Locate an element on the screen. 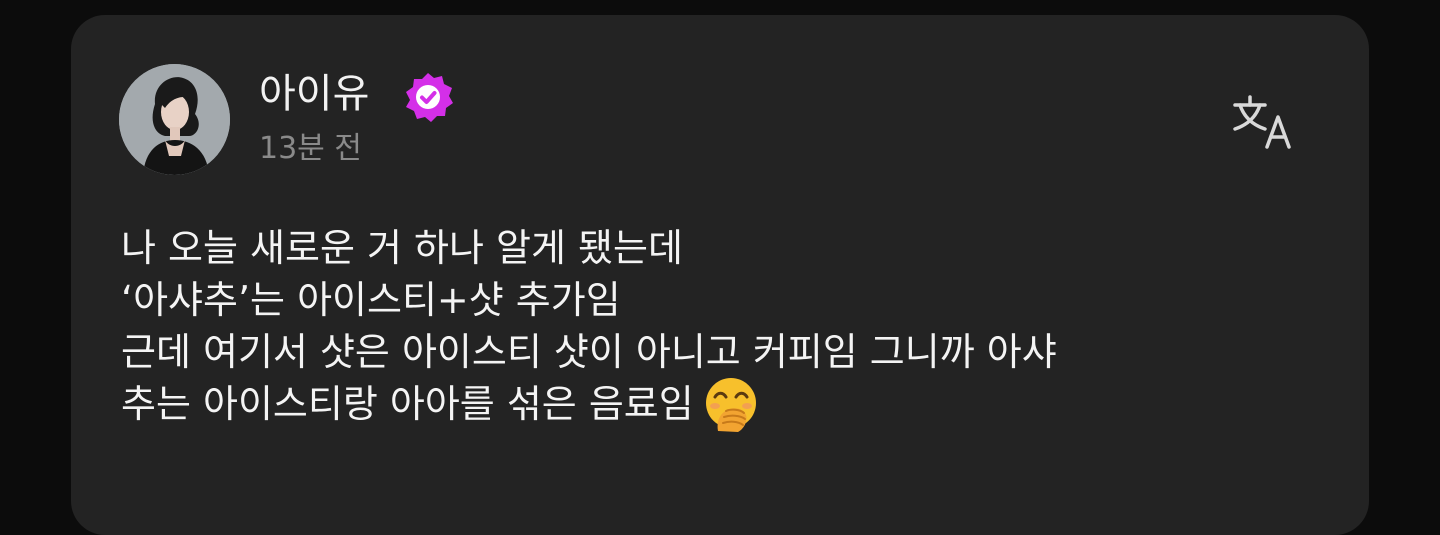 The width and height of the screenshot is (1440, 535). profile-photo-icon is located at coordinates (174, 119).